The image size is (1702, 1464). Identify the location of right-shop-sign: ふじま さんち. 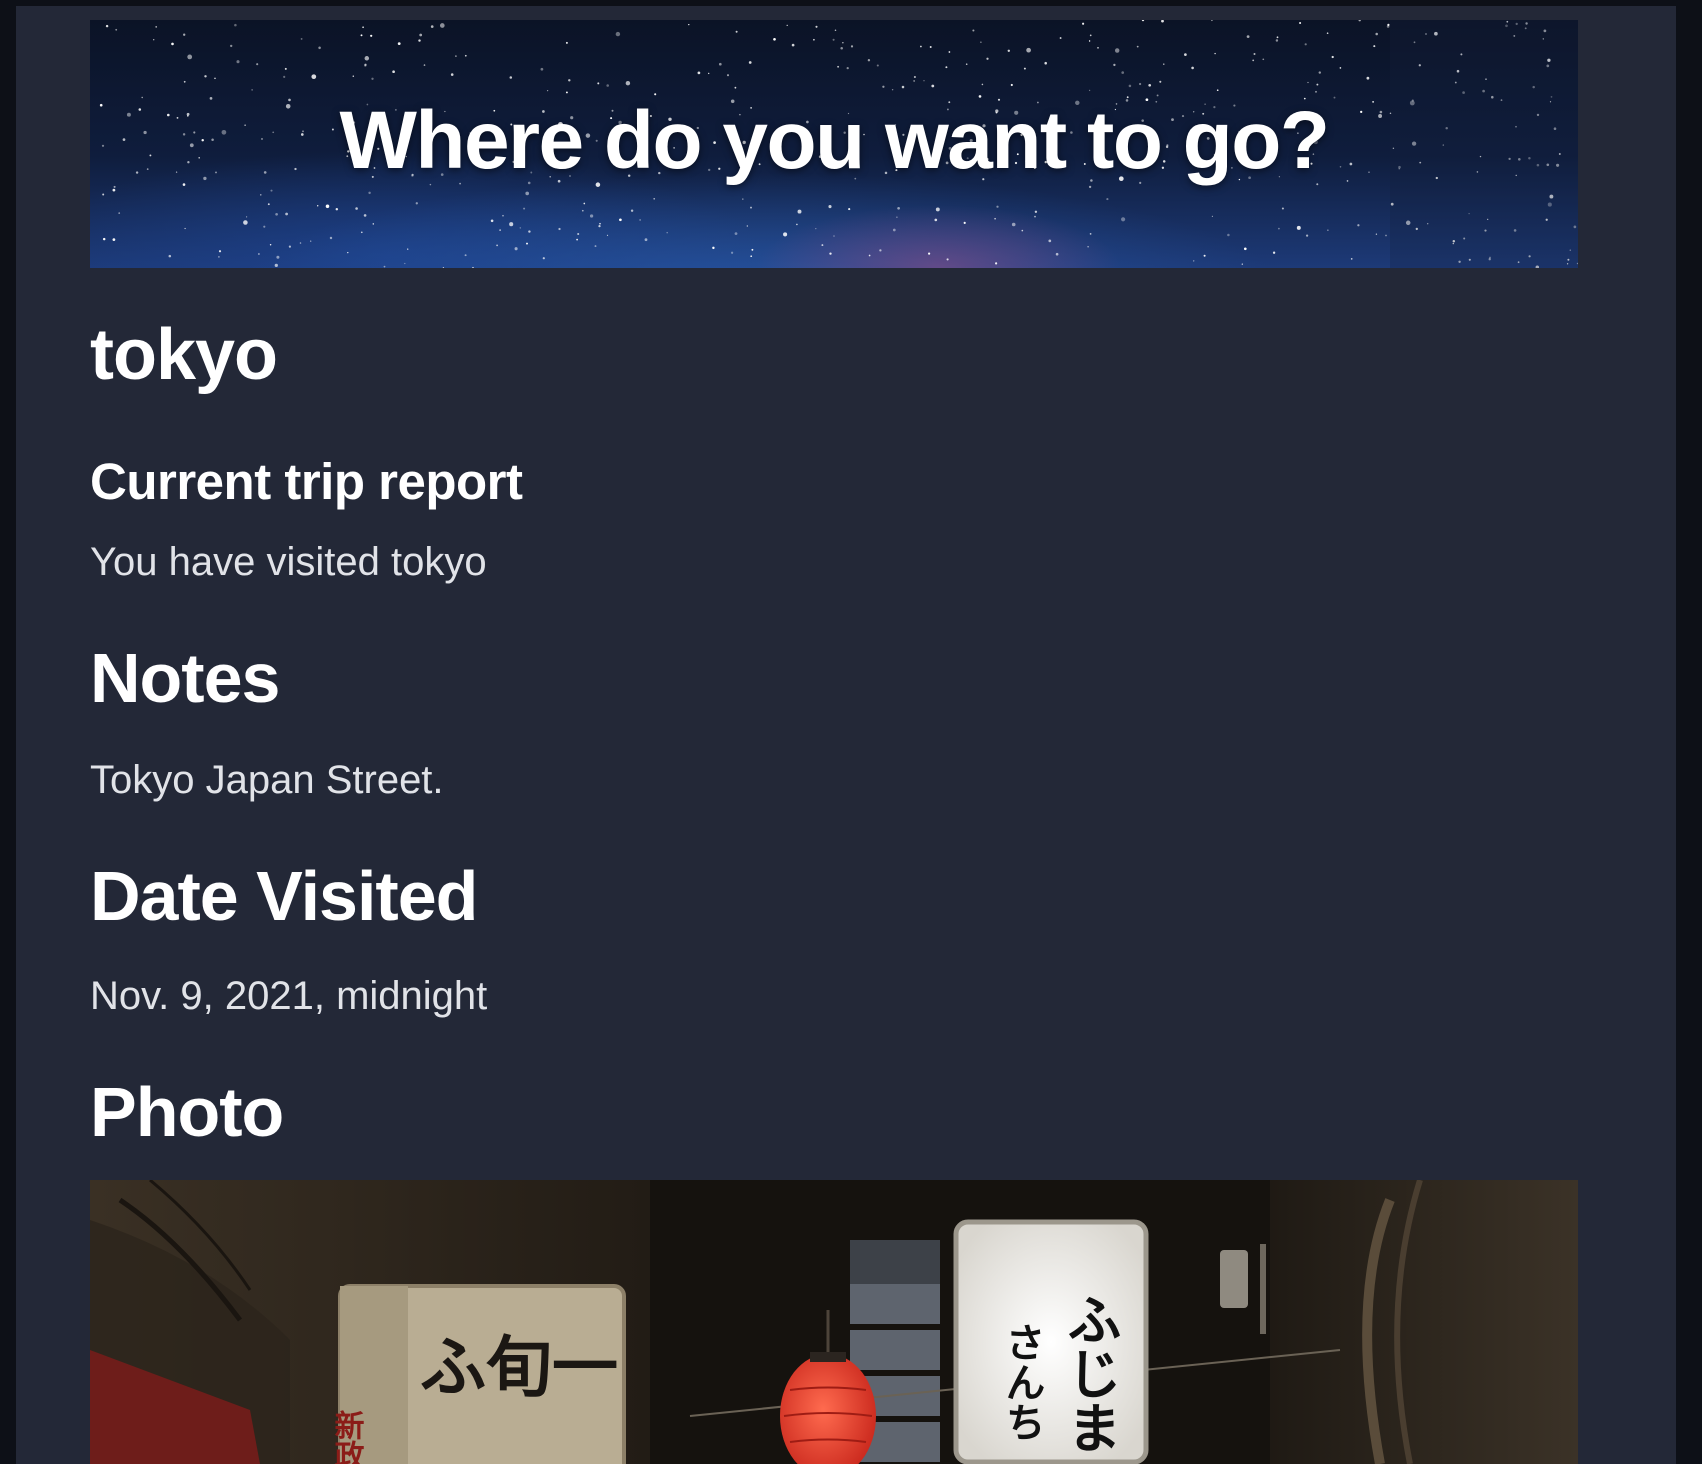
(1051, 1341).